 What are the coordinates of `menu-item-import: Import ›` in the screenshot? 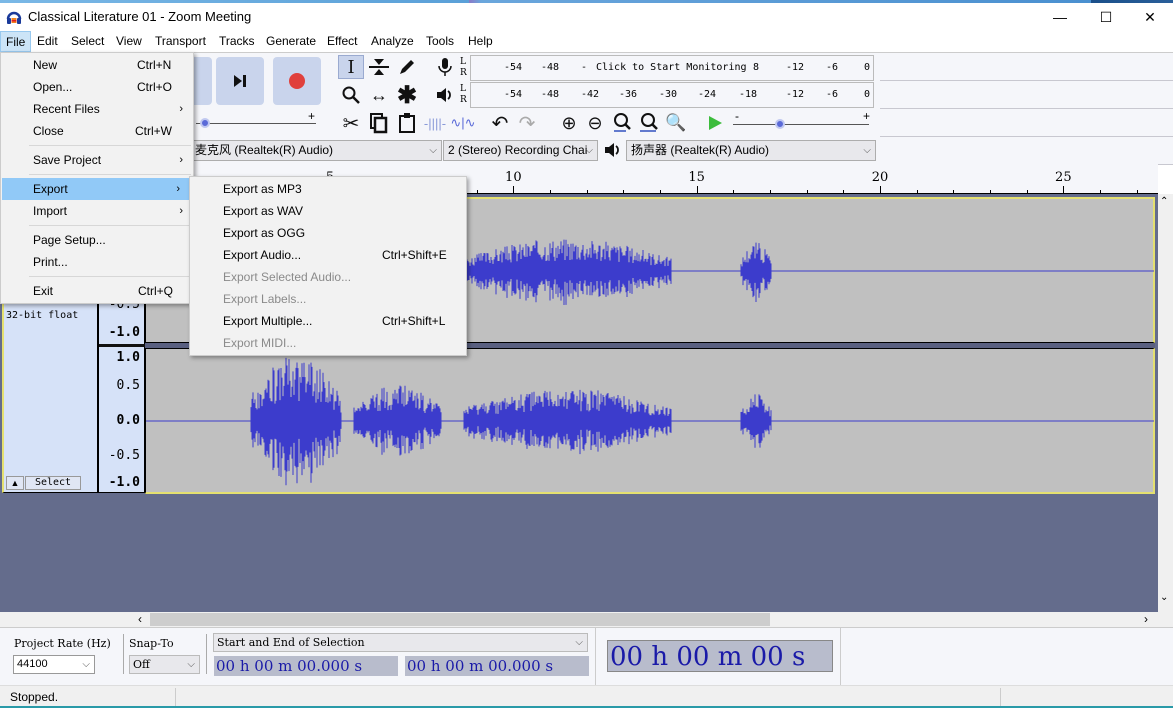 It's located at (97, 211).